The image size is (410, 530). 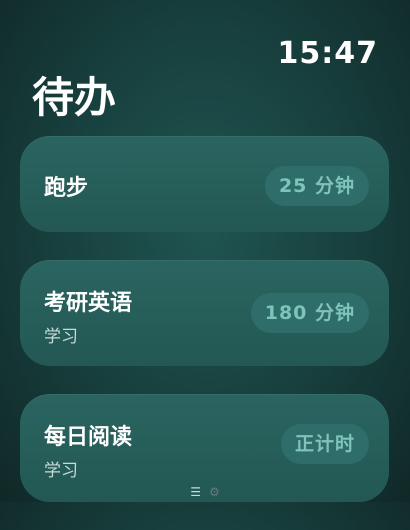 What do you see at coordinates (205, 492) in the screenshot?
I see `page-indicator: ☰ ⚙` at bounding box center [205, 492].